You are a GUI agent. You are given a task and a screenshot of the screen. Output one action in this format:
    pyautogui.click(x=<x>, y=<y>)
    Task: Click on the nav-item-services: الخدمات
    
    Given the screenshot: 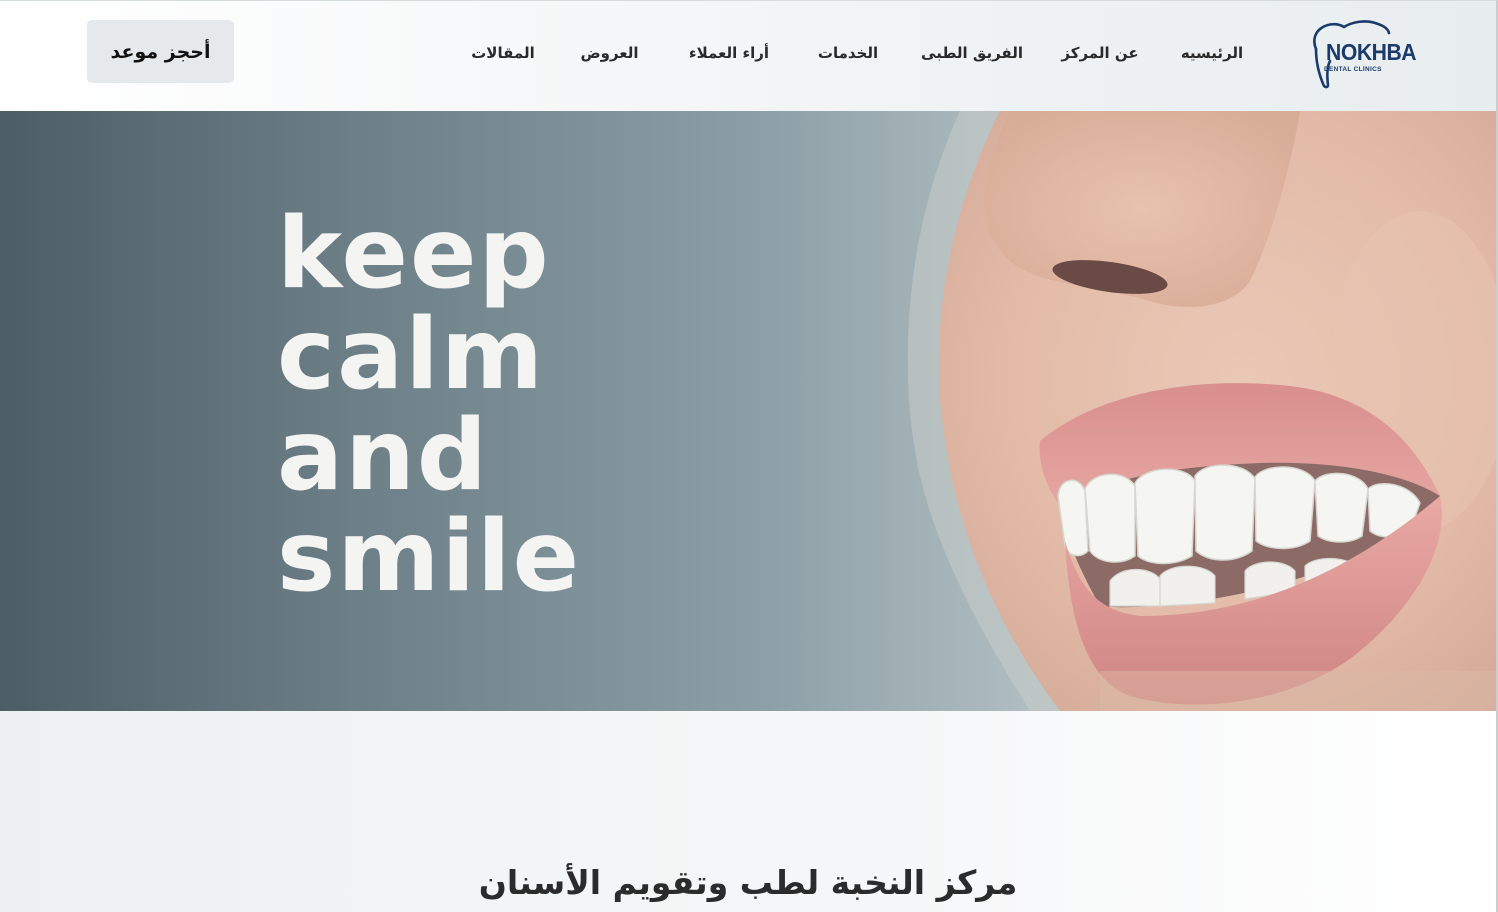 What is the action you would take?
    pyautogui.click(x=848, y=53)
    